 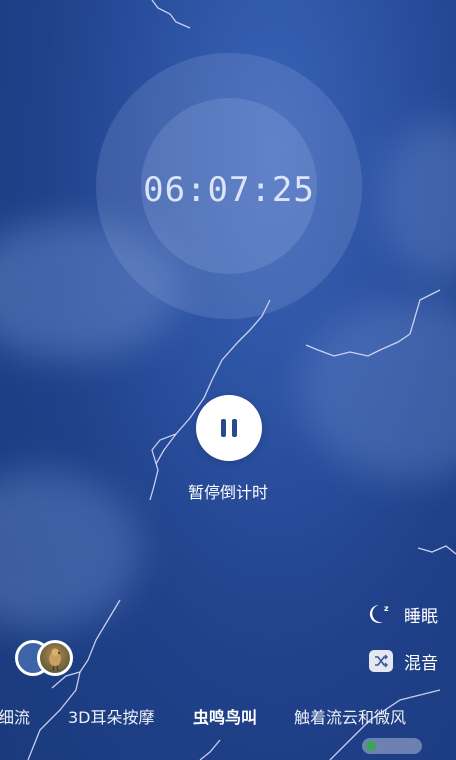 What do you see at coordinates (15, 716) in the screenshot?
I see `tab-category: 细流` at bounding box center [15, 716].